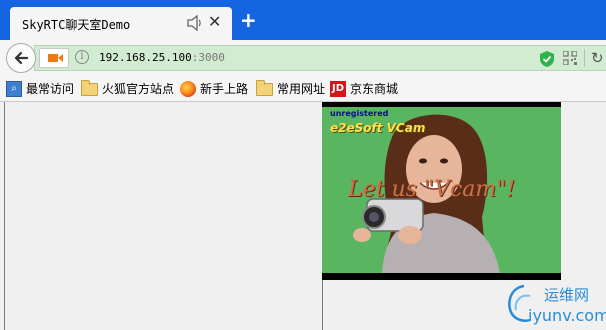 The image size is (606, 330). I want to click on url-port: :3000, so click(208, 57).